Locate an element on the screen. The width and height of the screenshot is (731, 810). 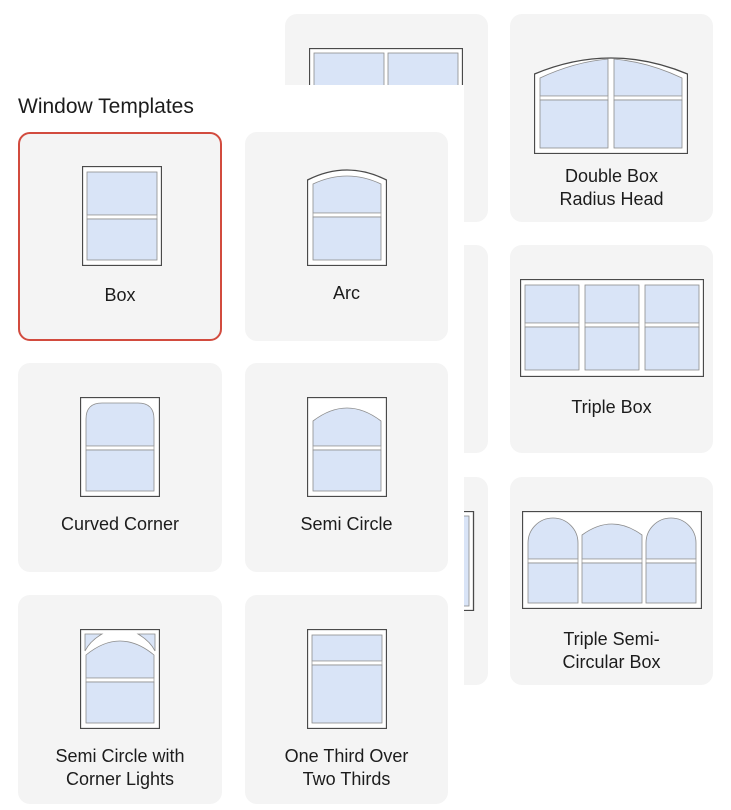
template-card-triple-semi-circular-box: Triple Semi- Circular Box is located at coordinates (611, 581).